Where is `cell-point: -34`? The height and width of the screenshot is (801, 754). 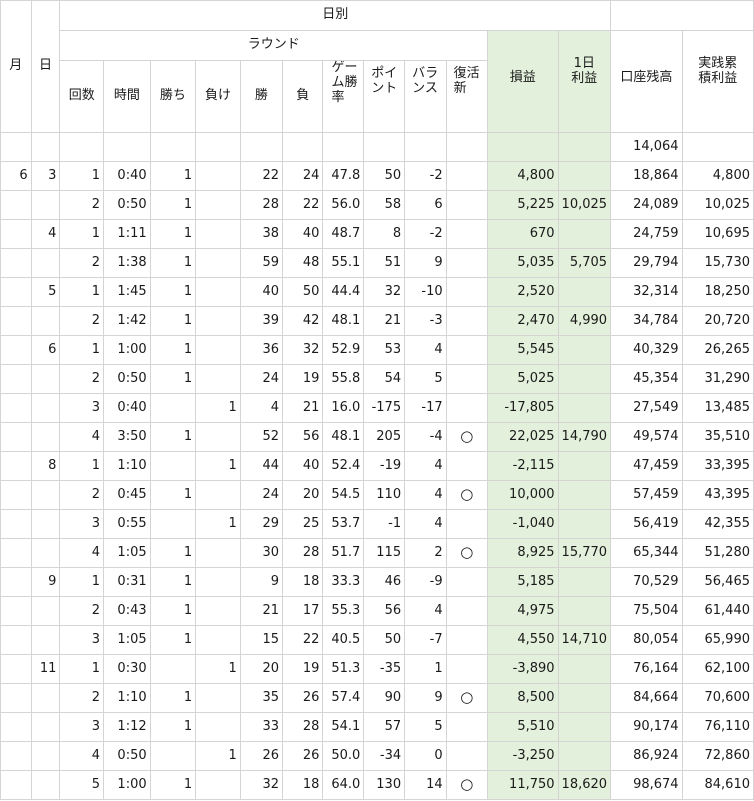 cell-point: -34 is located at coordinates (384, 756).